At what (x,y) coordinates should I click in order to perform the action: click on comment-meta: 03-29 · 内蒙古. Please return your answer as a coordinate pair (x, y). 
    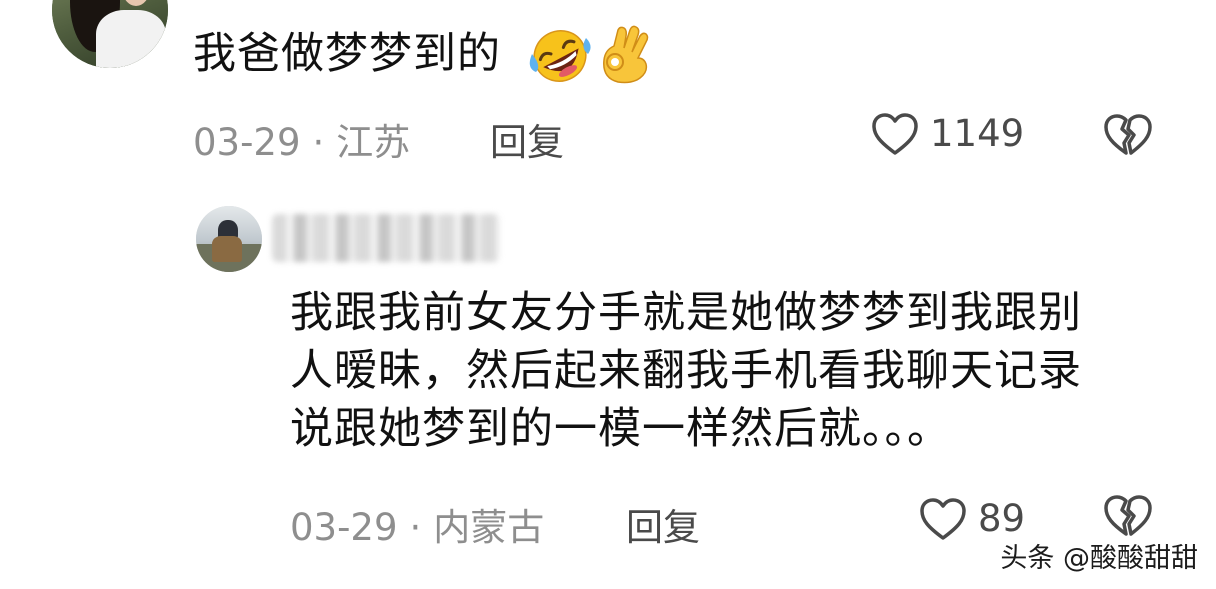
    Looking at the image, I should click on (417, 524).